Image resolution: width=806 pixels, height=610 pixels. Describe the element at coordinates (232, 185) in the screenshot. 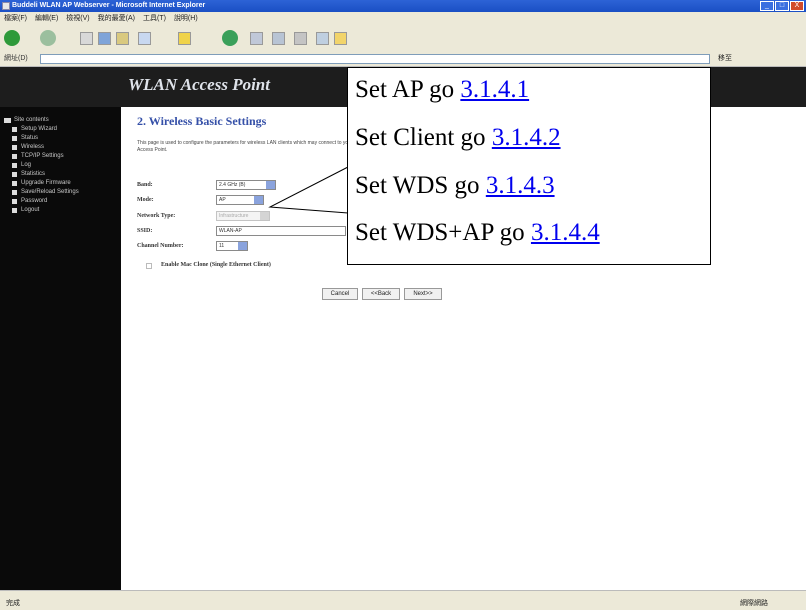

I see `band-value: 2.4 GHz (B)` at that location.